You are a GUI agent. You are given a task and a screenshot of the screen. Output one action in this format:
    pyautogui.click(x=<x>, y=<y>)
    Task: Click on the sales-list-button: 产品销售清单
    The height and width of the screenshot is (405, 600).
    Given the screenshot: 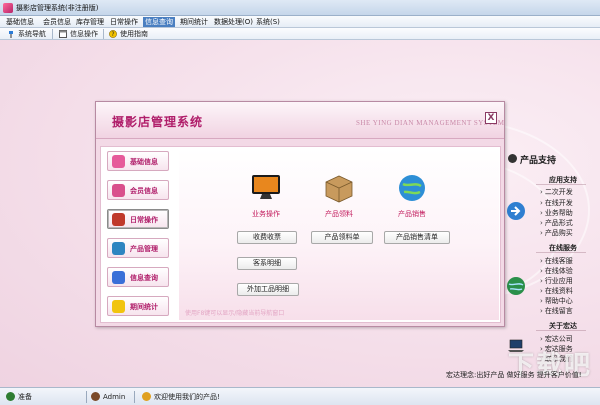 What is the action you would take?
    pyautogui.click(x=417, y=237)
    